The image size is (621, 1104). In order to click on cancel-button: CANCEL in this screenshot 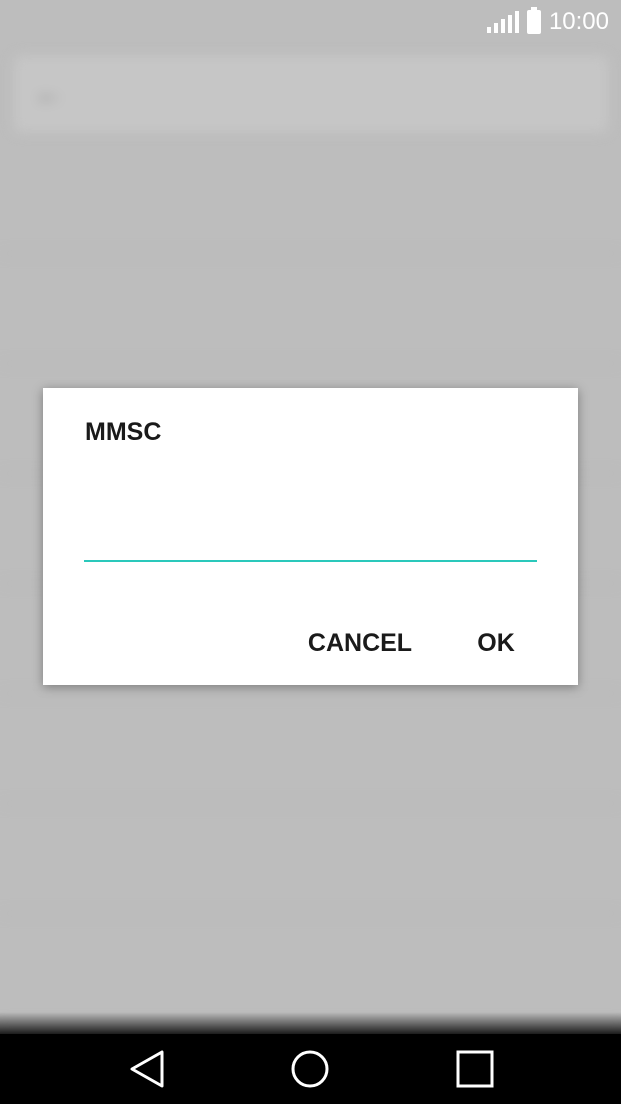, I will do `click(360, 643)`.